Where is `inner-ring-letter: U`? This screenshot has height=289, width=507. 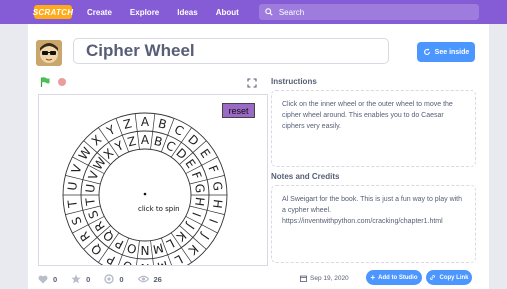 inner-ring-letter: U is located at coordinates (90, 188).